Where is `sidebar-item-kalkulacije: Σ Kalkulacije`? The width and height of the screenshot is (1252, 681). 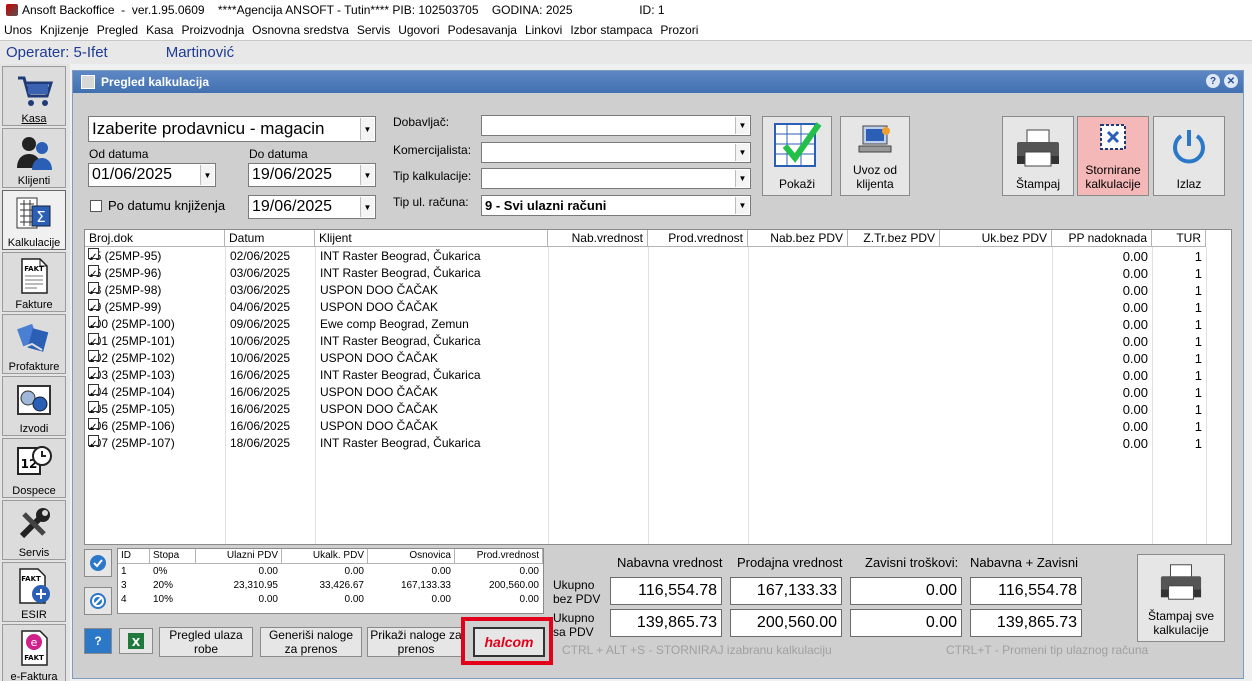 sidebar-item-kalkulacije: Σ Kalkulacije is located at coordinates (34, 220).